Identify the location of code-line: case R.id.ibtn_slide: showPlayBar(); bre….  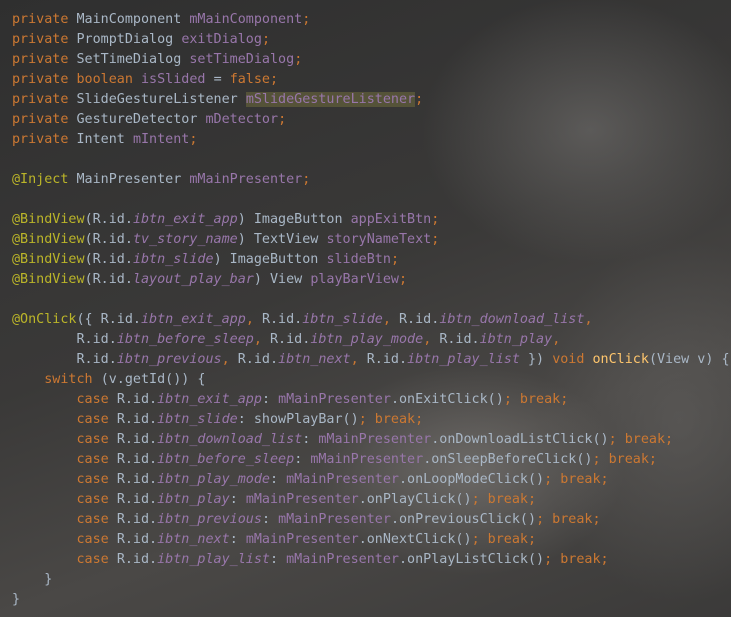
(371, 420).